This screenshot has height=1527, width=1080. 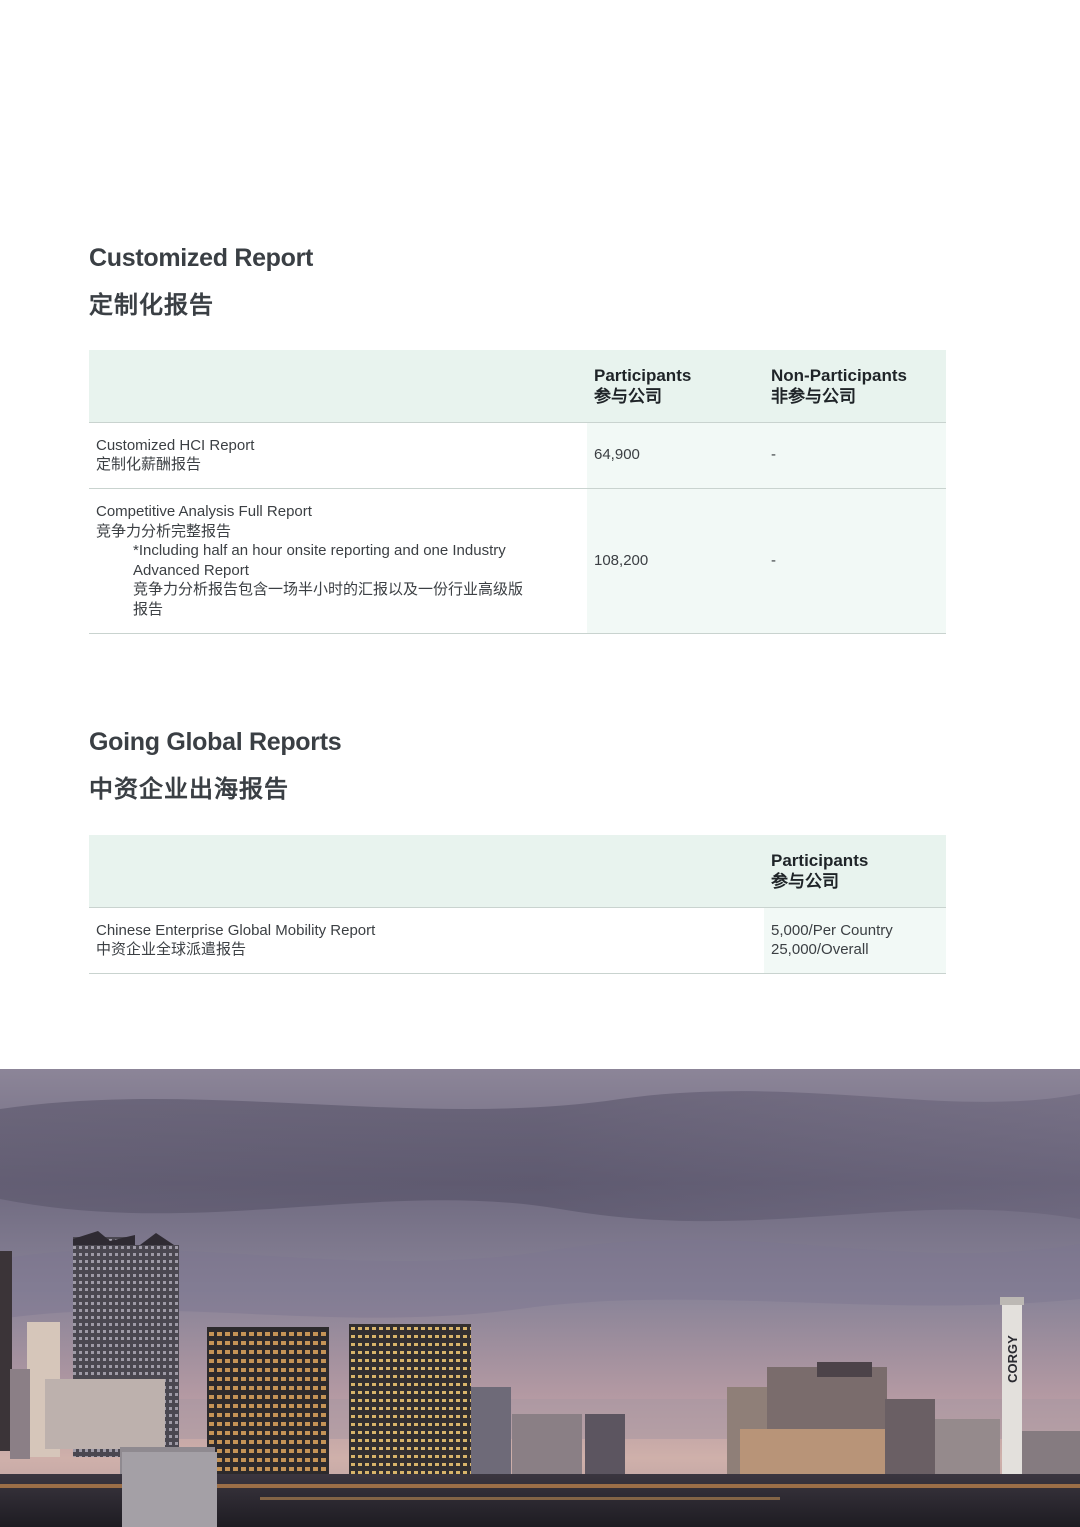 I want to click on report-name-cn: 中资企业全球派遣报告, so click(x=171, y=949).